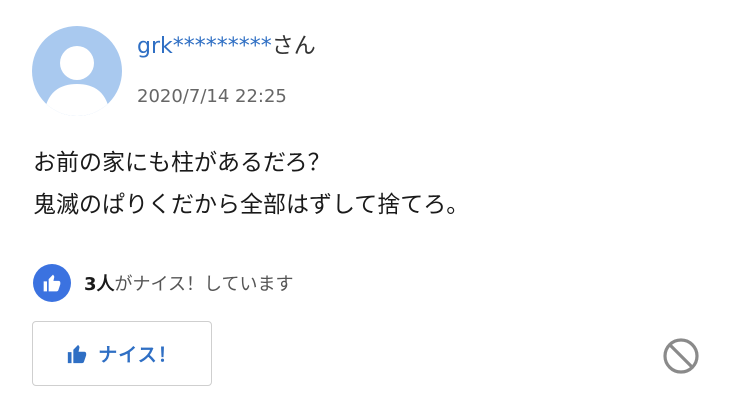 This screenshot has width=750, height=410. What do you see at coordinates (251, 184) in the screenshot?
I see `comment-body: お前の家にも柱があるだろ？ 鬼滅のぱりくだから全部はずして捨てろ。` at bounding box center [251, 184].